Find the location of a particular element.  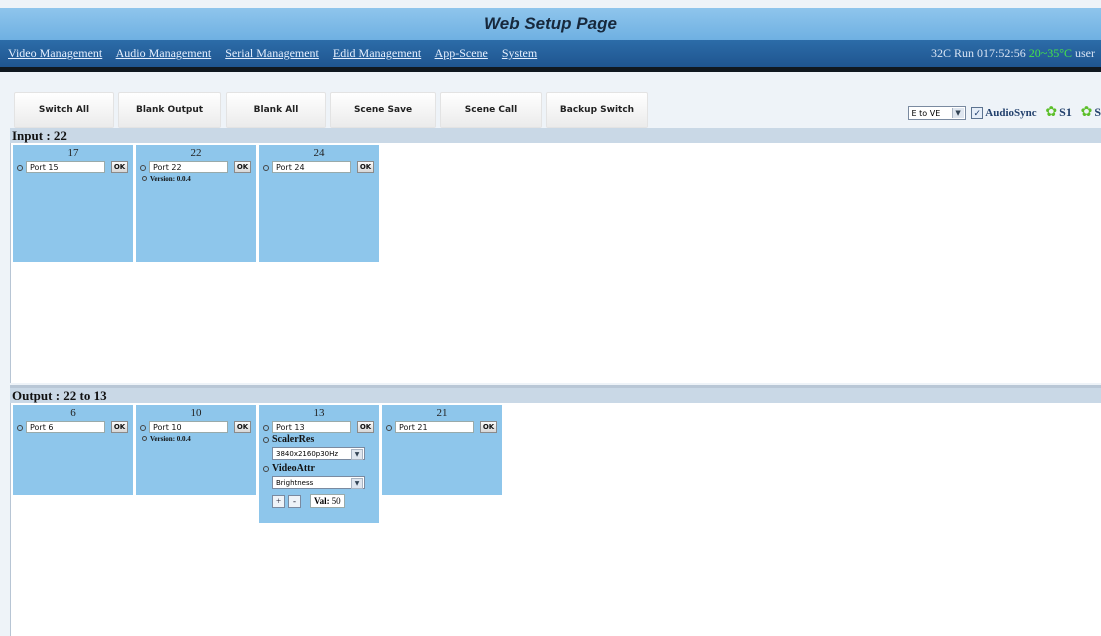

input-card: 24 Port 24 OK is located at coordinates (319, 203).